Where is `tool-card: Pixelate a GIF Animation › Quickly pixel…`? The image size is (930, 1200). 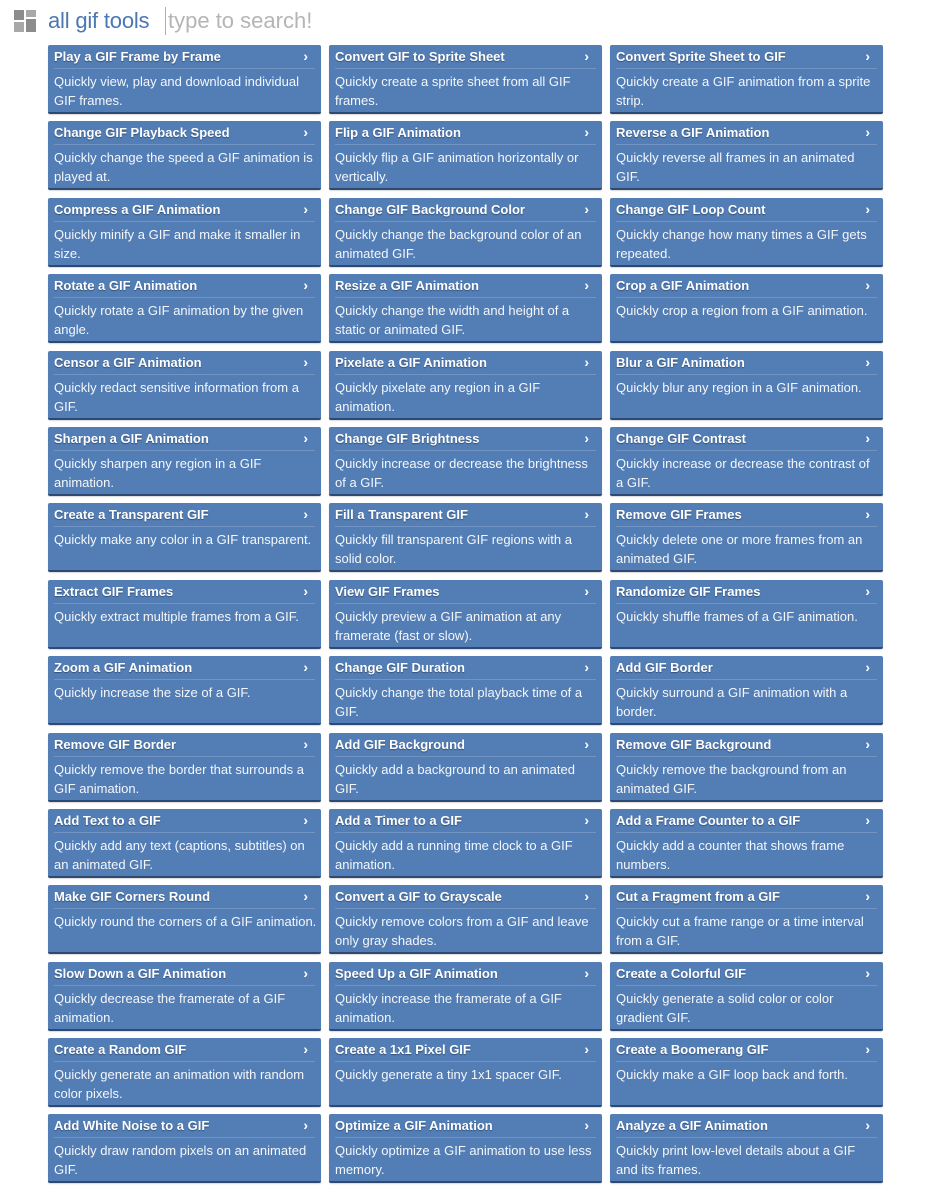 tool-card: Pixelate a GIF Animation › Quickly pixel… is located at coordinates (465, 385).